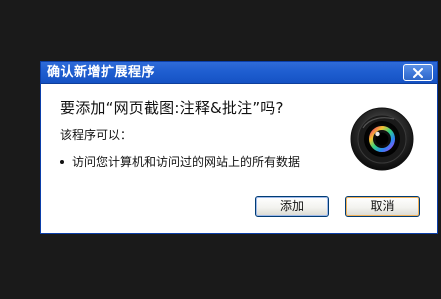 The width and height of the screenshot is (441, 299). Describe the element at coordinates (101, 72) in the screenshot. I see `dialog-title: 确认新增扩展程序` at that location.